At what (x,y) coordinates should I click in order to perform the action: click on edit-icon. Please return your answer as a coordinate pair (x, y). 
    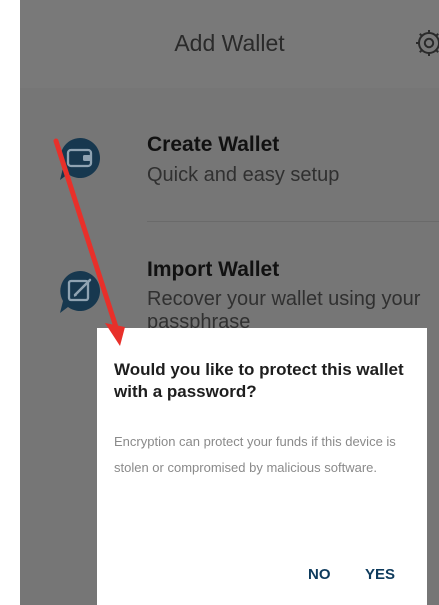
    Looking at the image, I should click on (80, 292).